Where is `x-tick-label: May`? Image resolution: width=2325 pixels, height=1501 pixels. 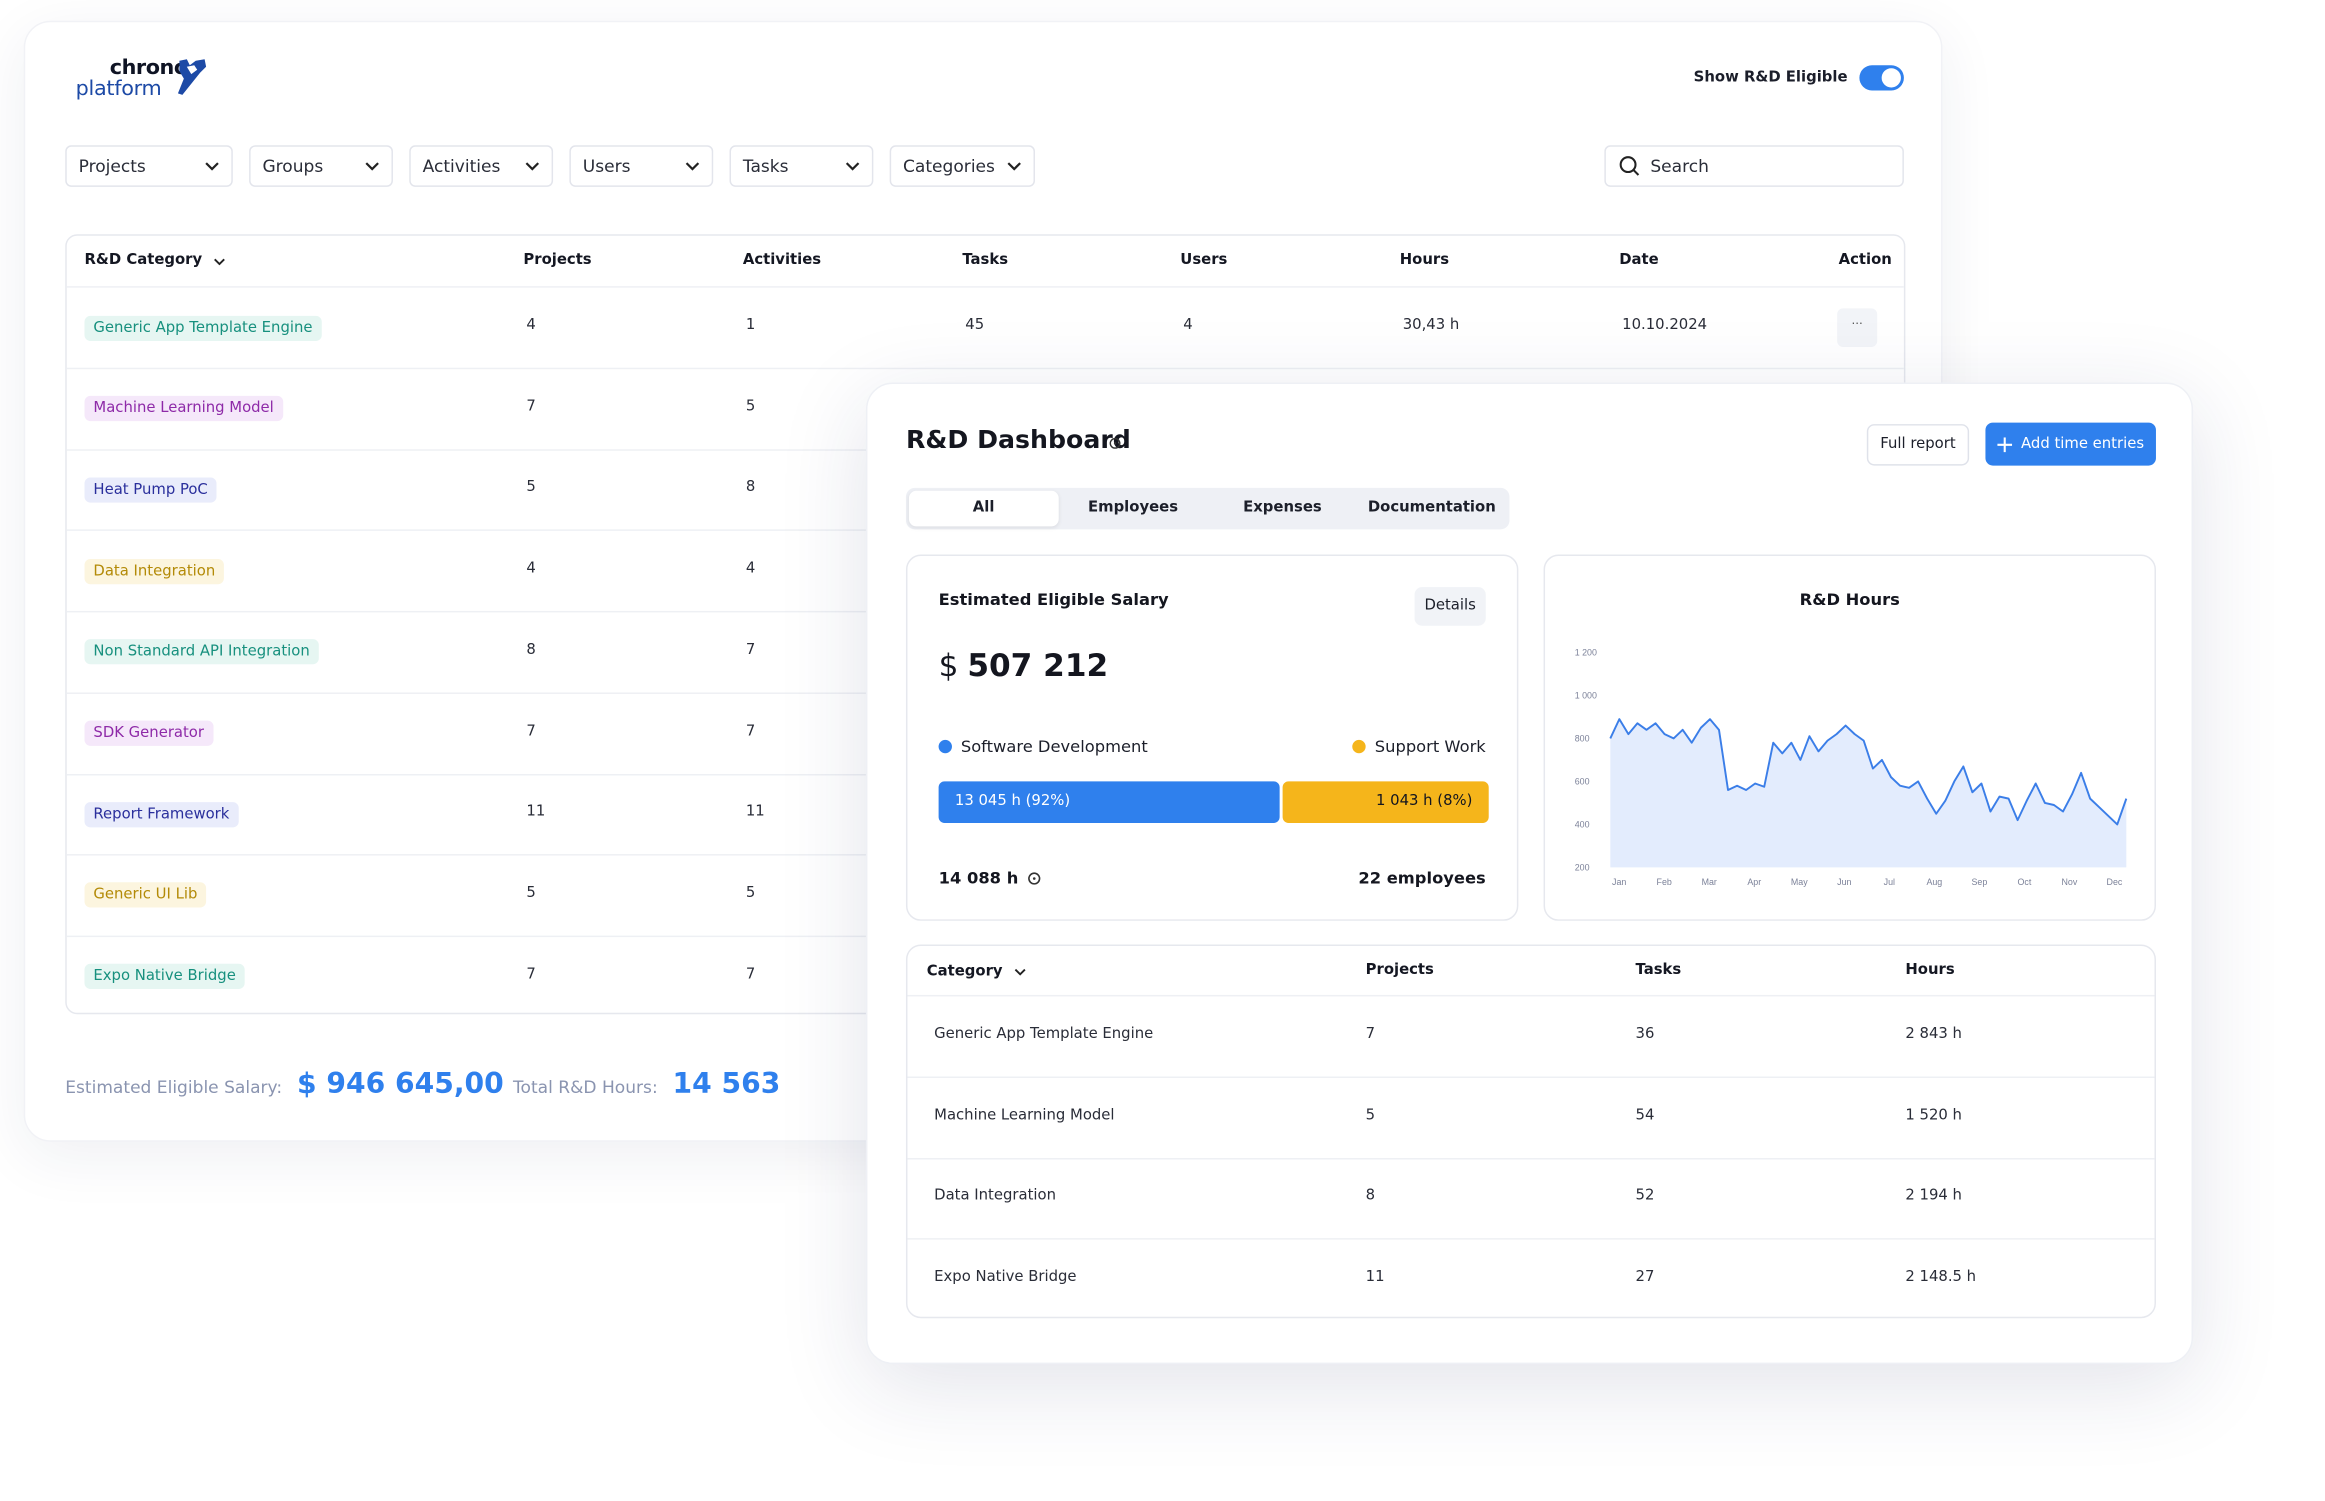
x-tick-label: May is located at coordinates (1799, 882).